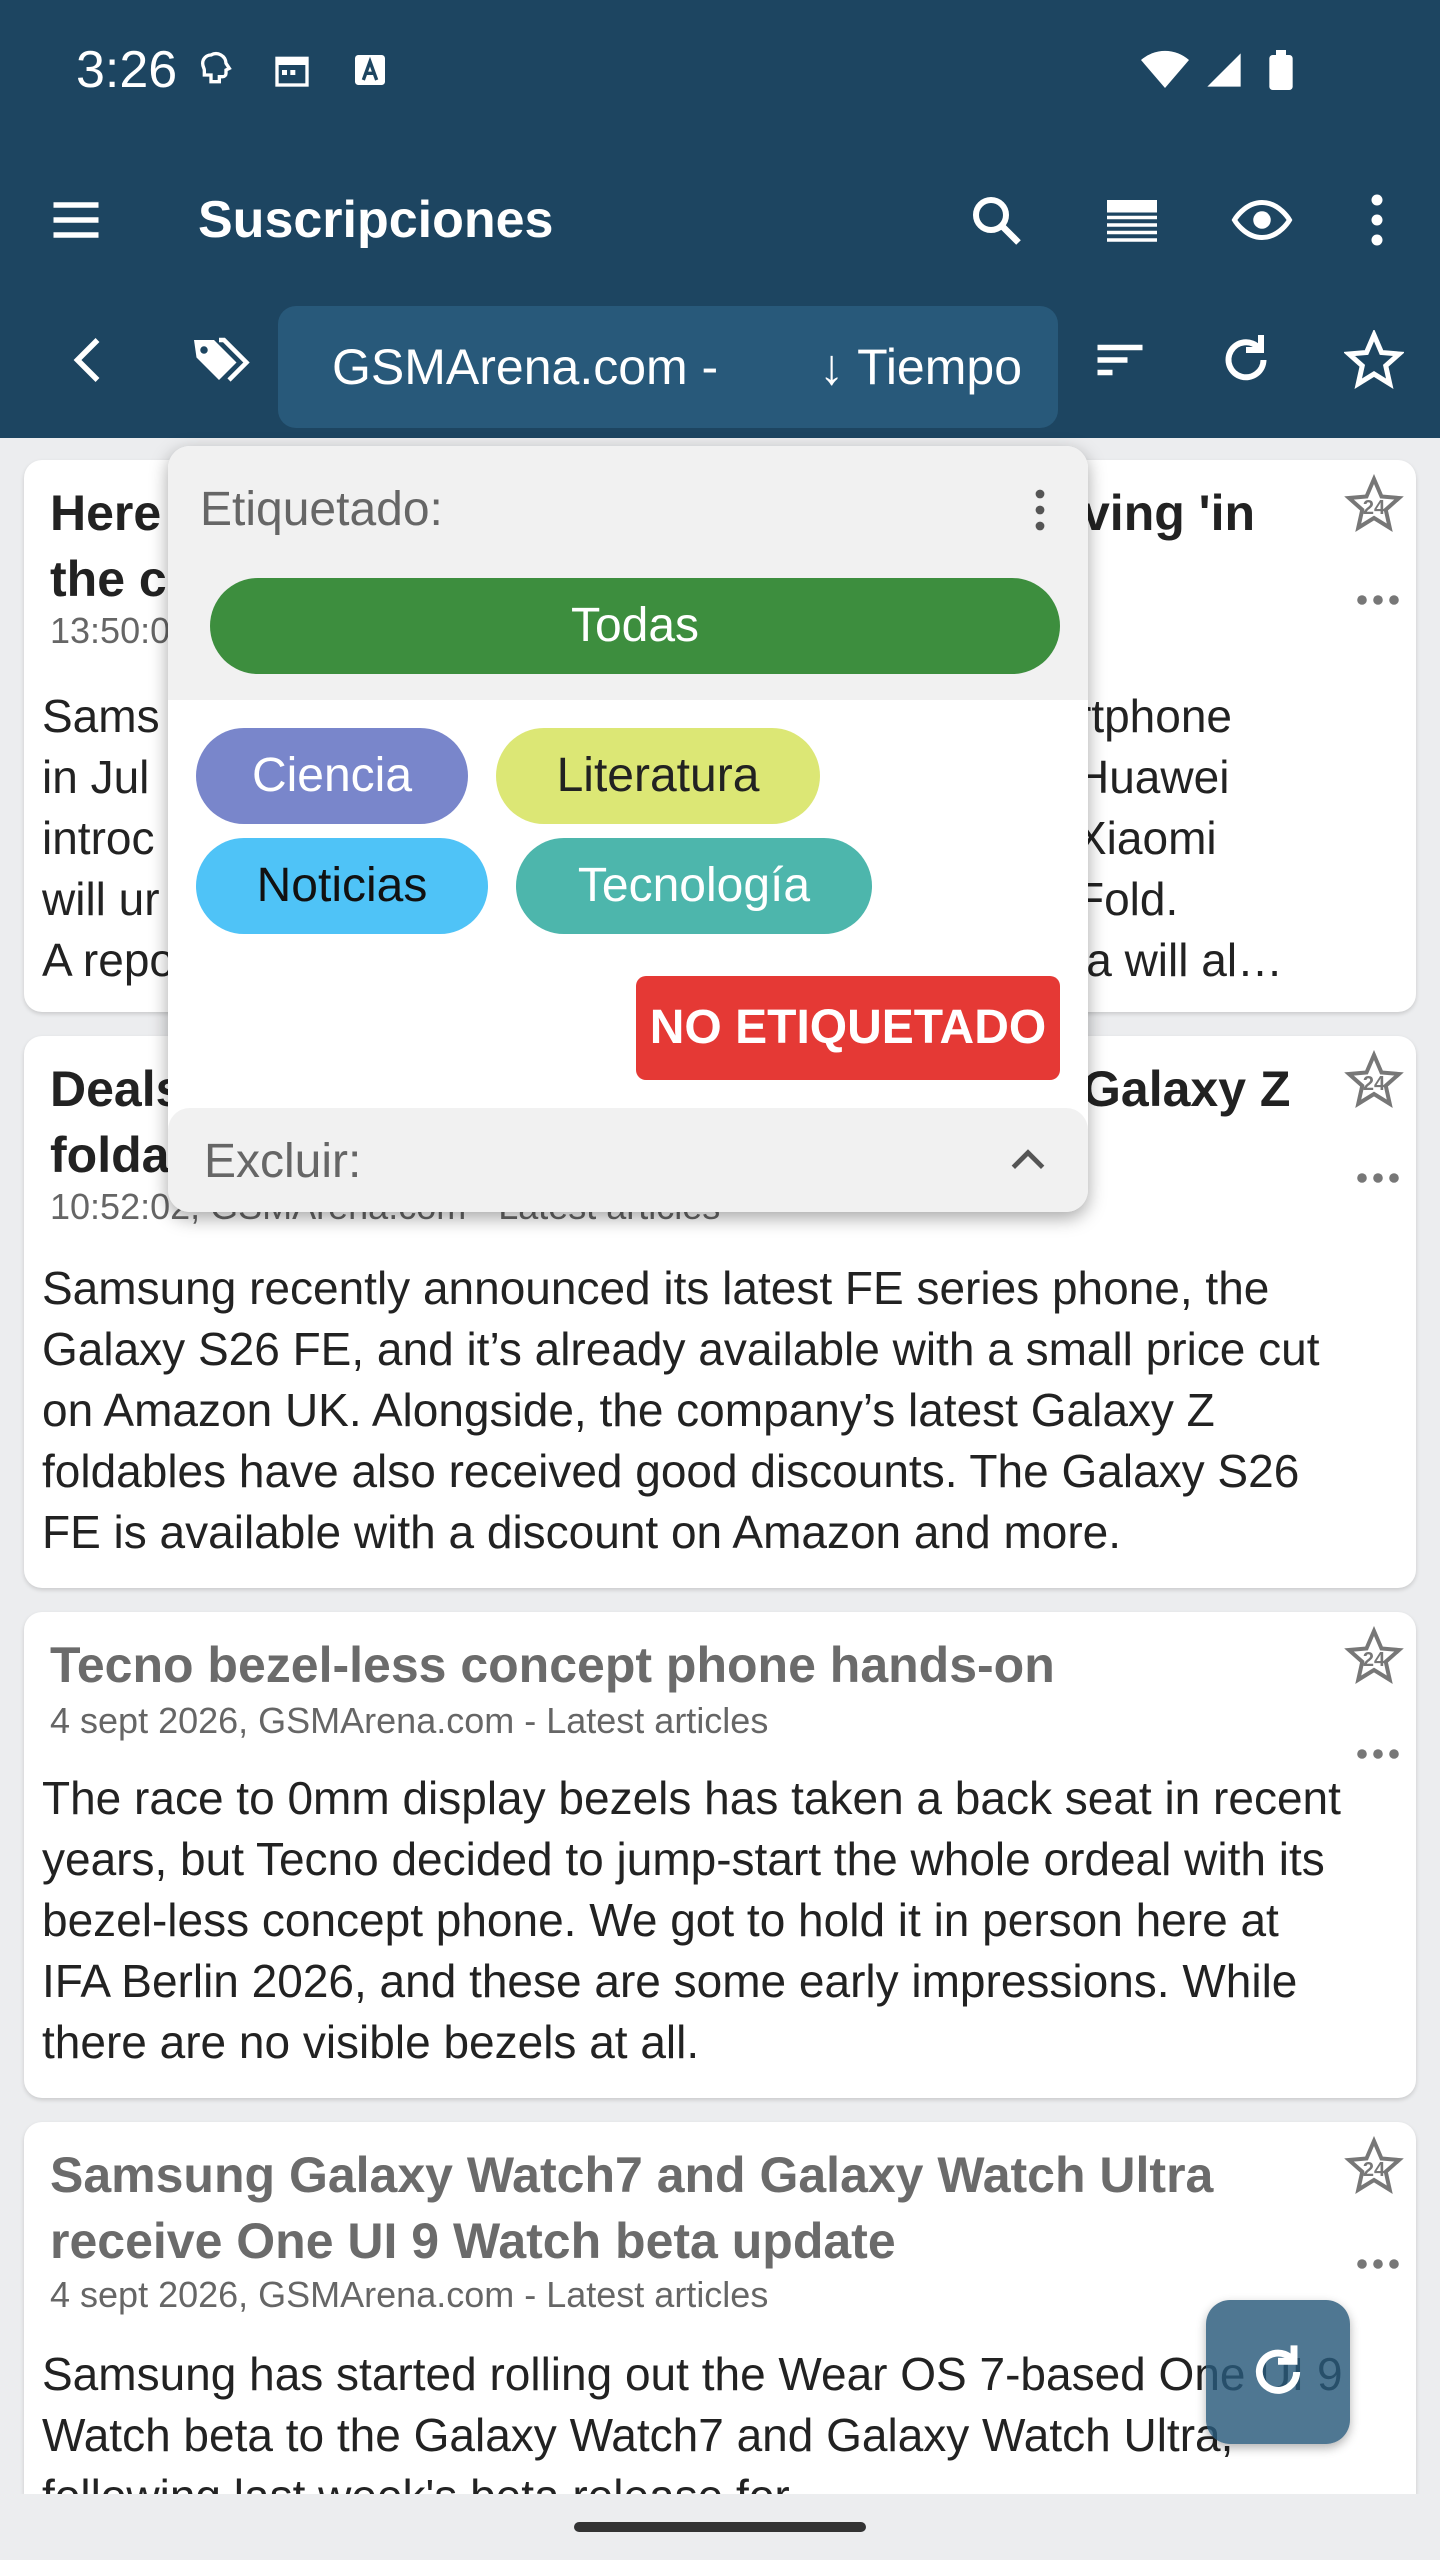 The image size is (1440, 2560). I want to click on chevron-up-icon, so click(1028, 1160).